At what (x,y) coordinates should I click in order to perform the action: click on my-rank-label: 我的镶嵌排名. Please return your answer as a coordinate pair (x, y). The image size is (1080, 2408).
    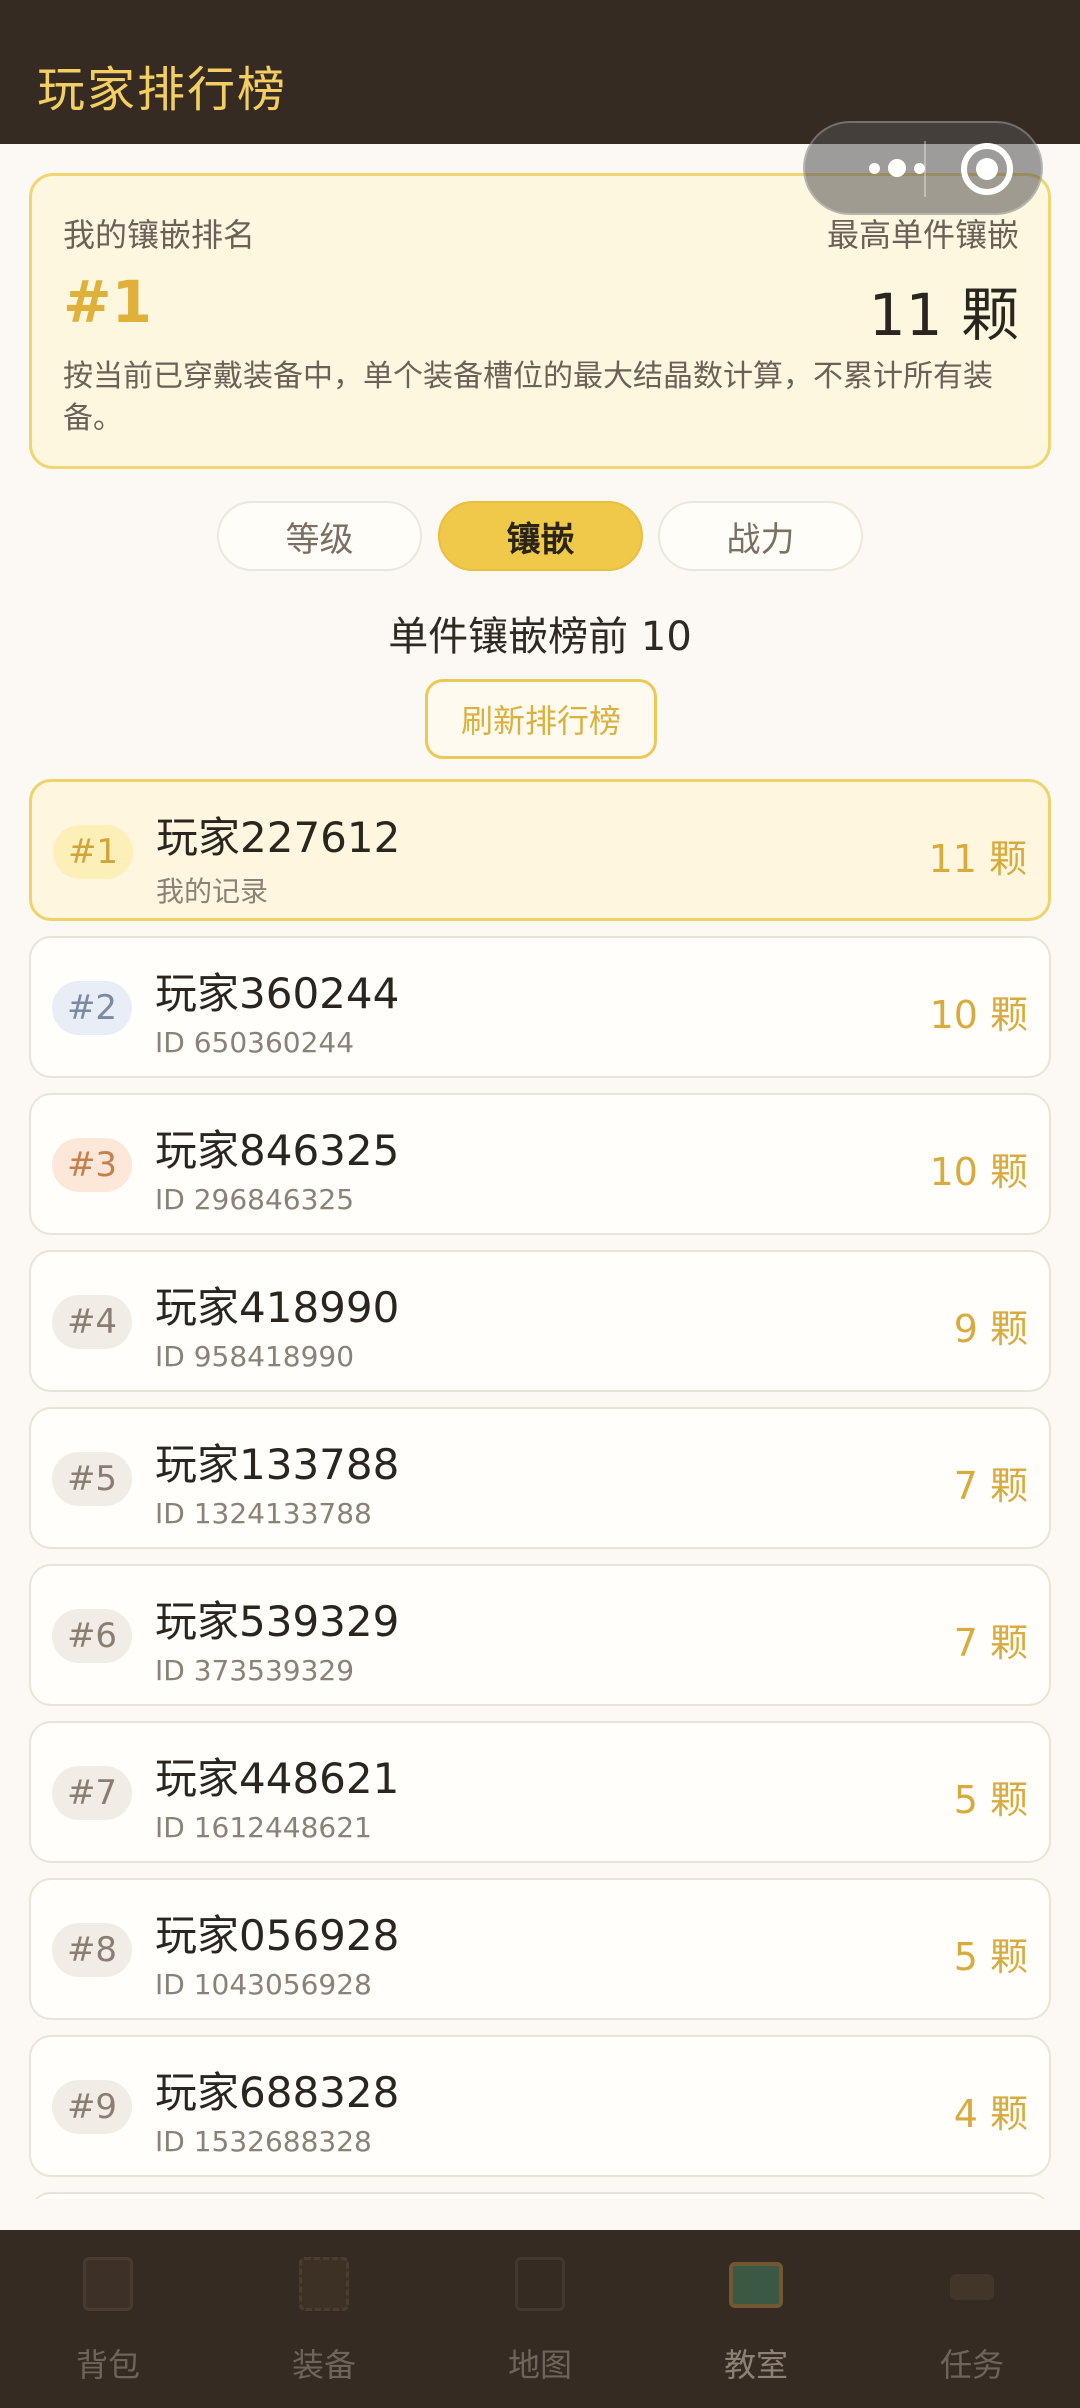
    Looking at the image, I should click on (159, 235).